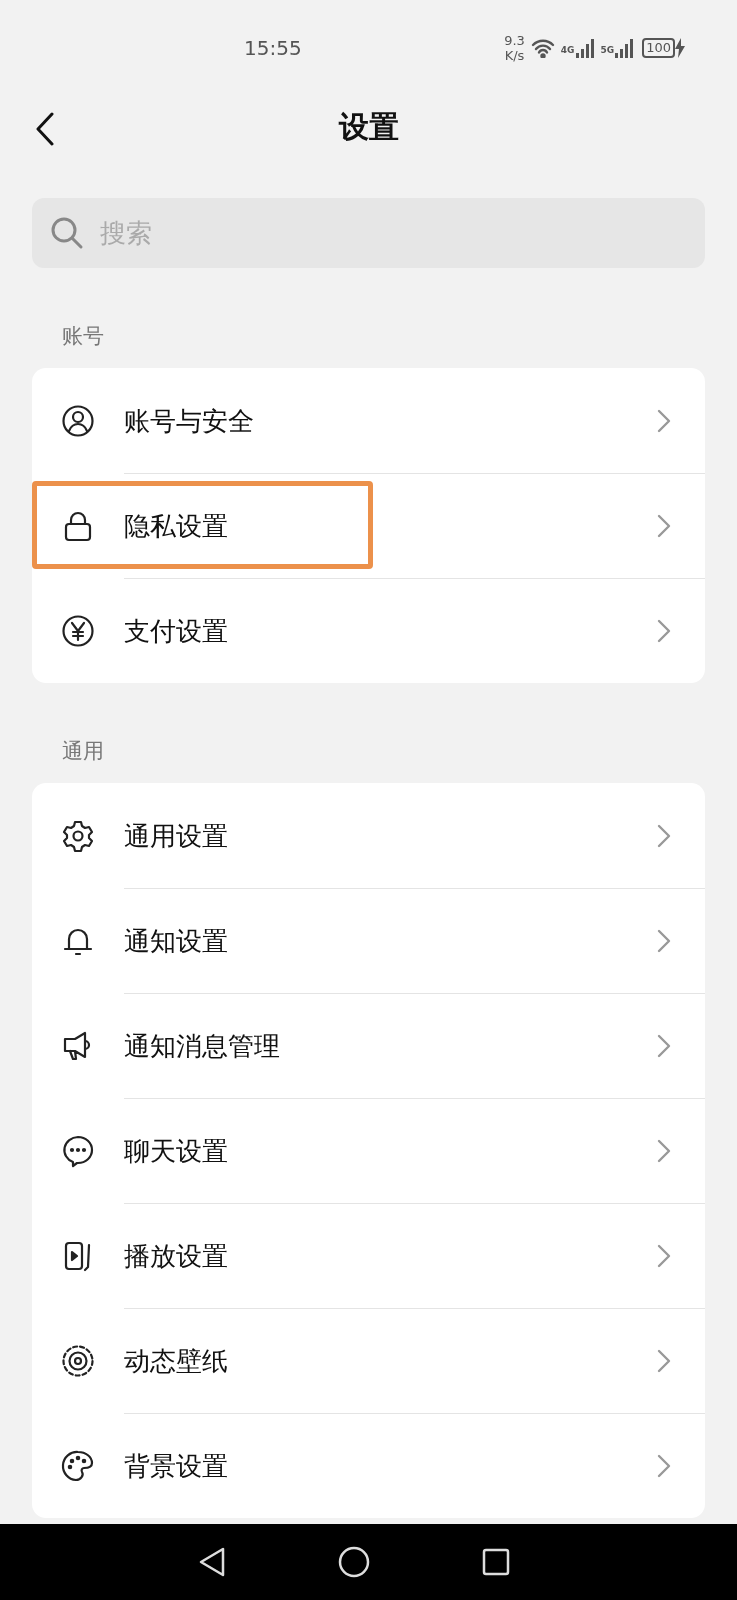 This screenshot has width=737, height=1600. Describe the element at coordinates (67, 233) in the screenshot. I see `search-icon` at that location.